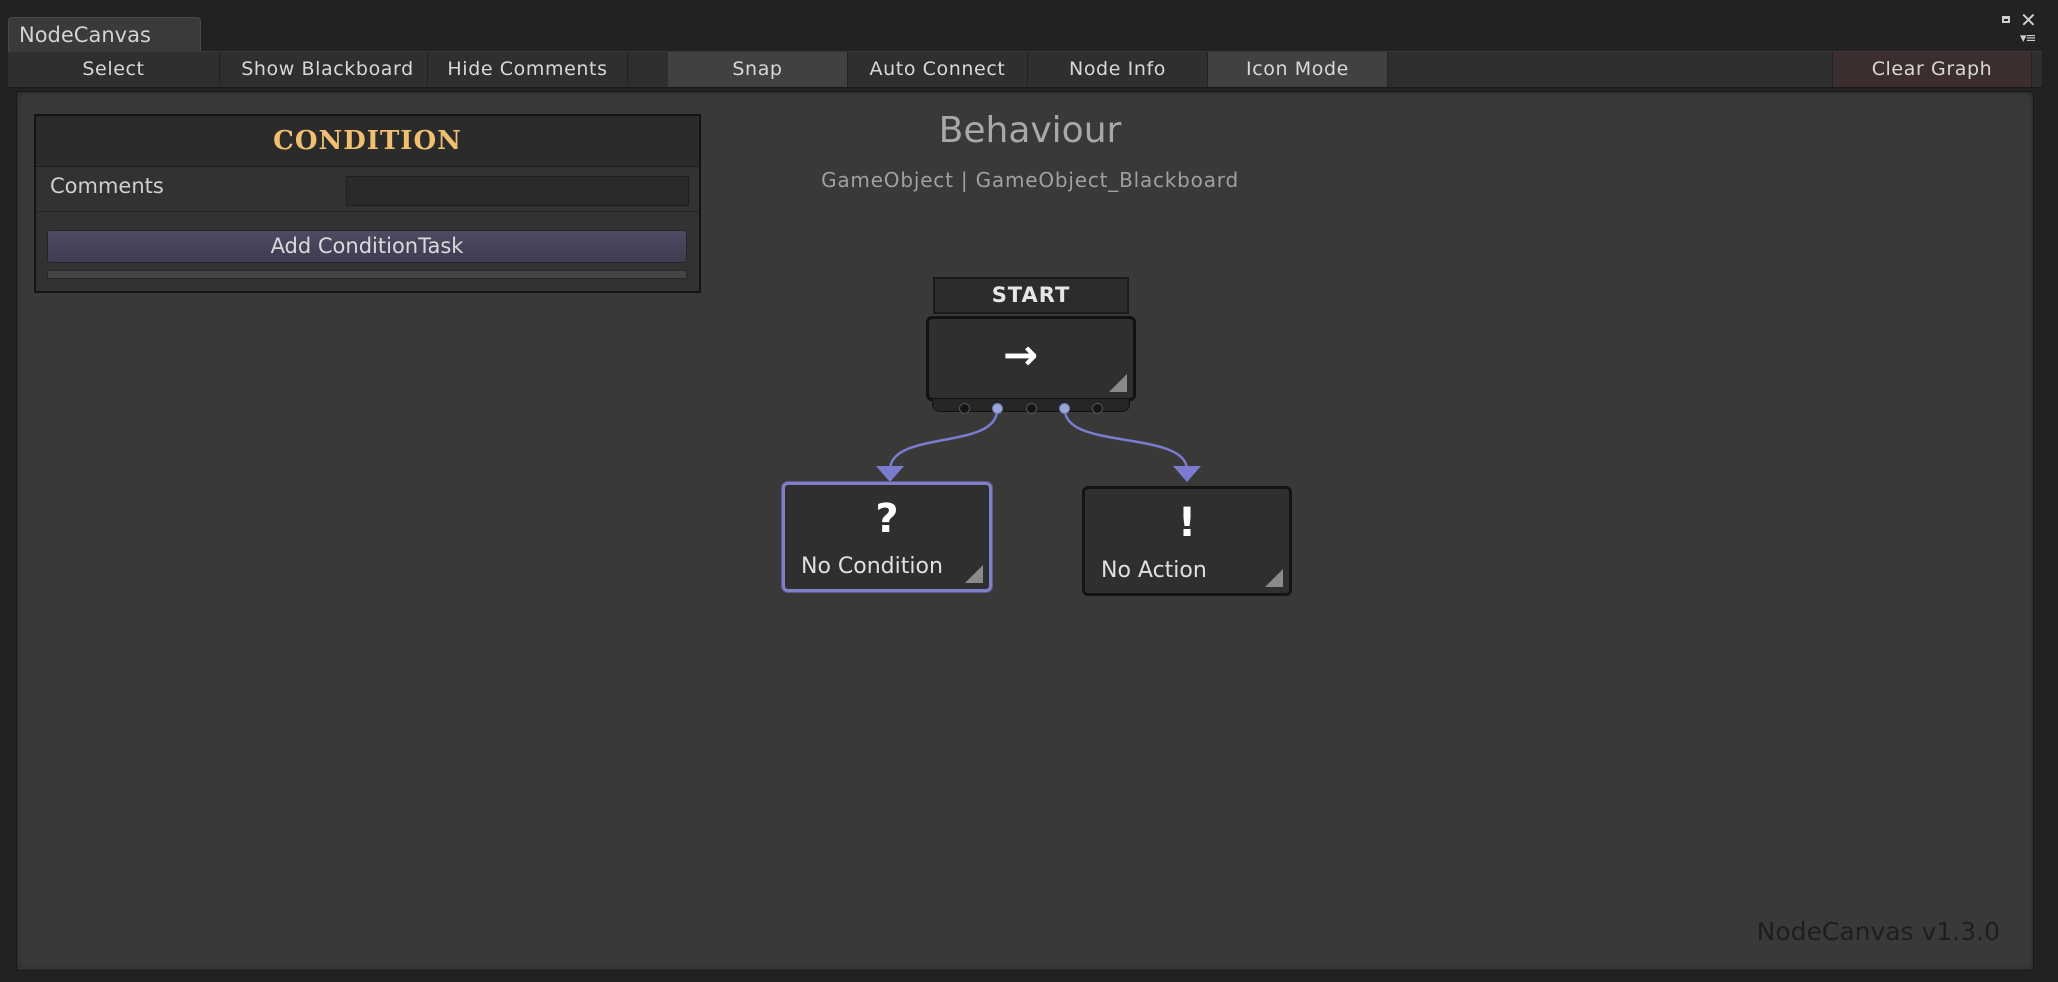 The image size is (2058, 982). I want to click on condition-node: ? No Condition, so click(887, 537).